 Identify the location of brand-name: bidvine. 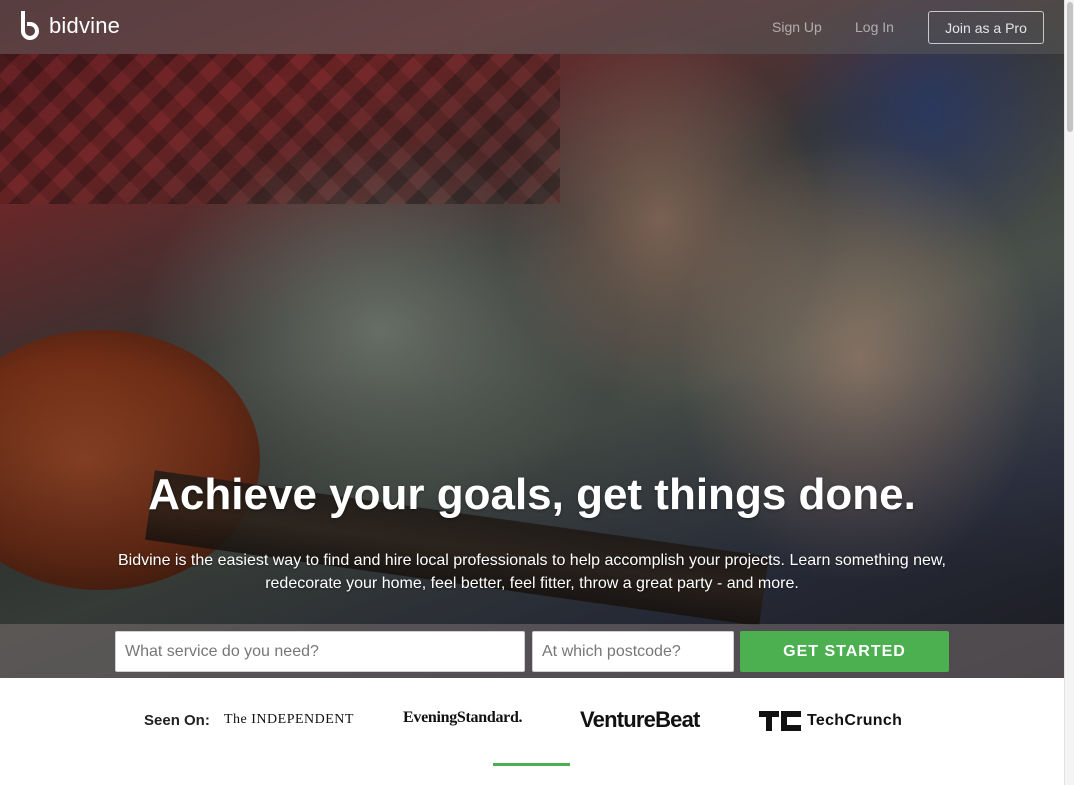
(85, 25).